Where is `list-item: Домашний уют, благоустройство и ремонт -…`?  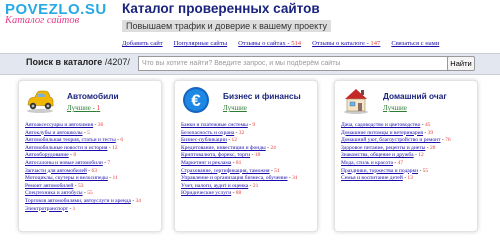 list-item: Домашний уют, благоустройство и ремонт -… is located at coordinates (408, 141).